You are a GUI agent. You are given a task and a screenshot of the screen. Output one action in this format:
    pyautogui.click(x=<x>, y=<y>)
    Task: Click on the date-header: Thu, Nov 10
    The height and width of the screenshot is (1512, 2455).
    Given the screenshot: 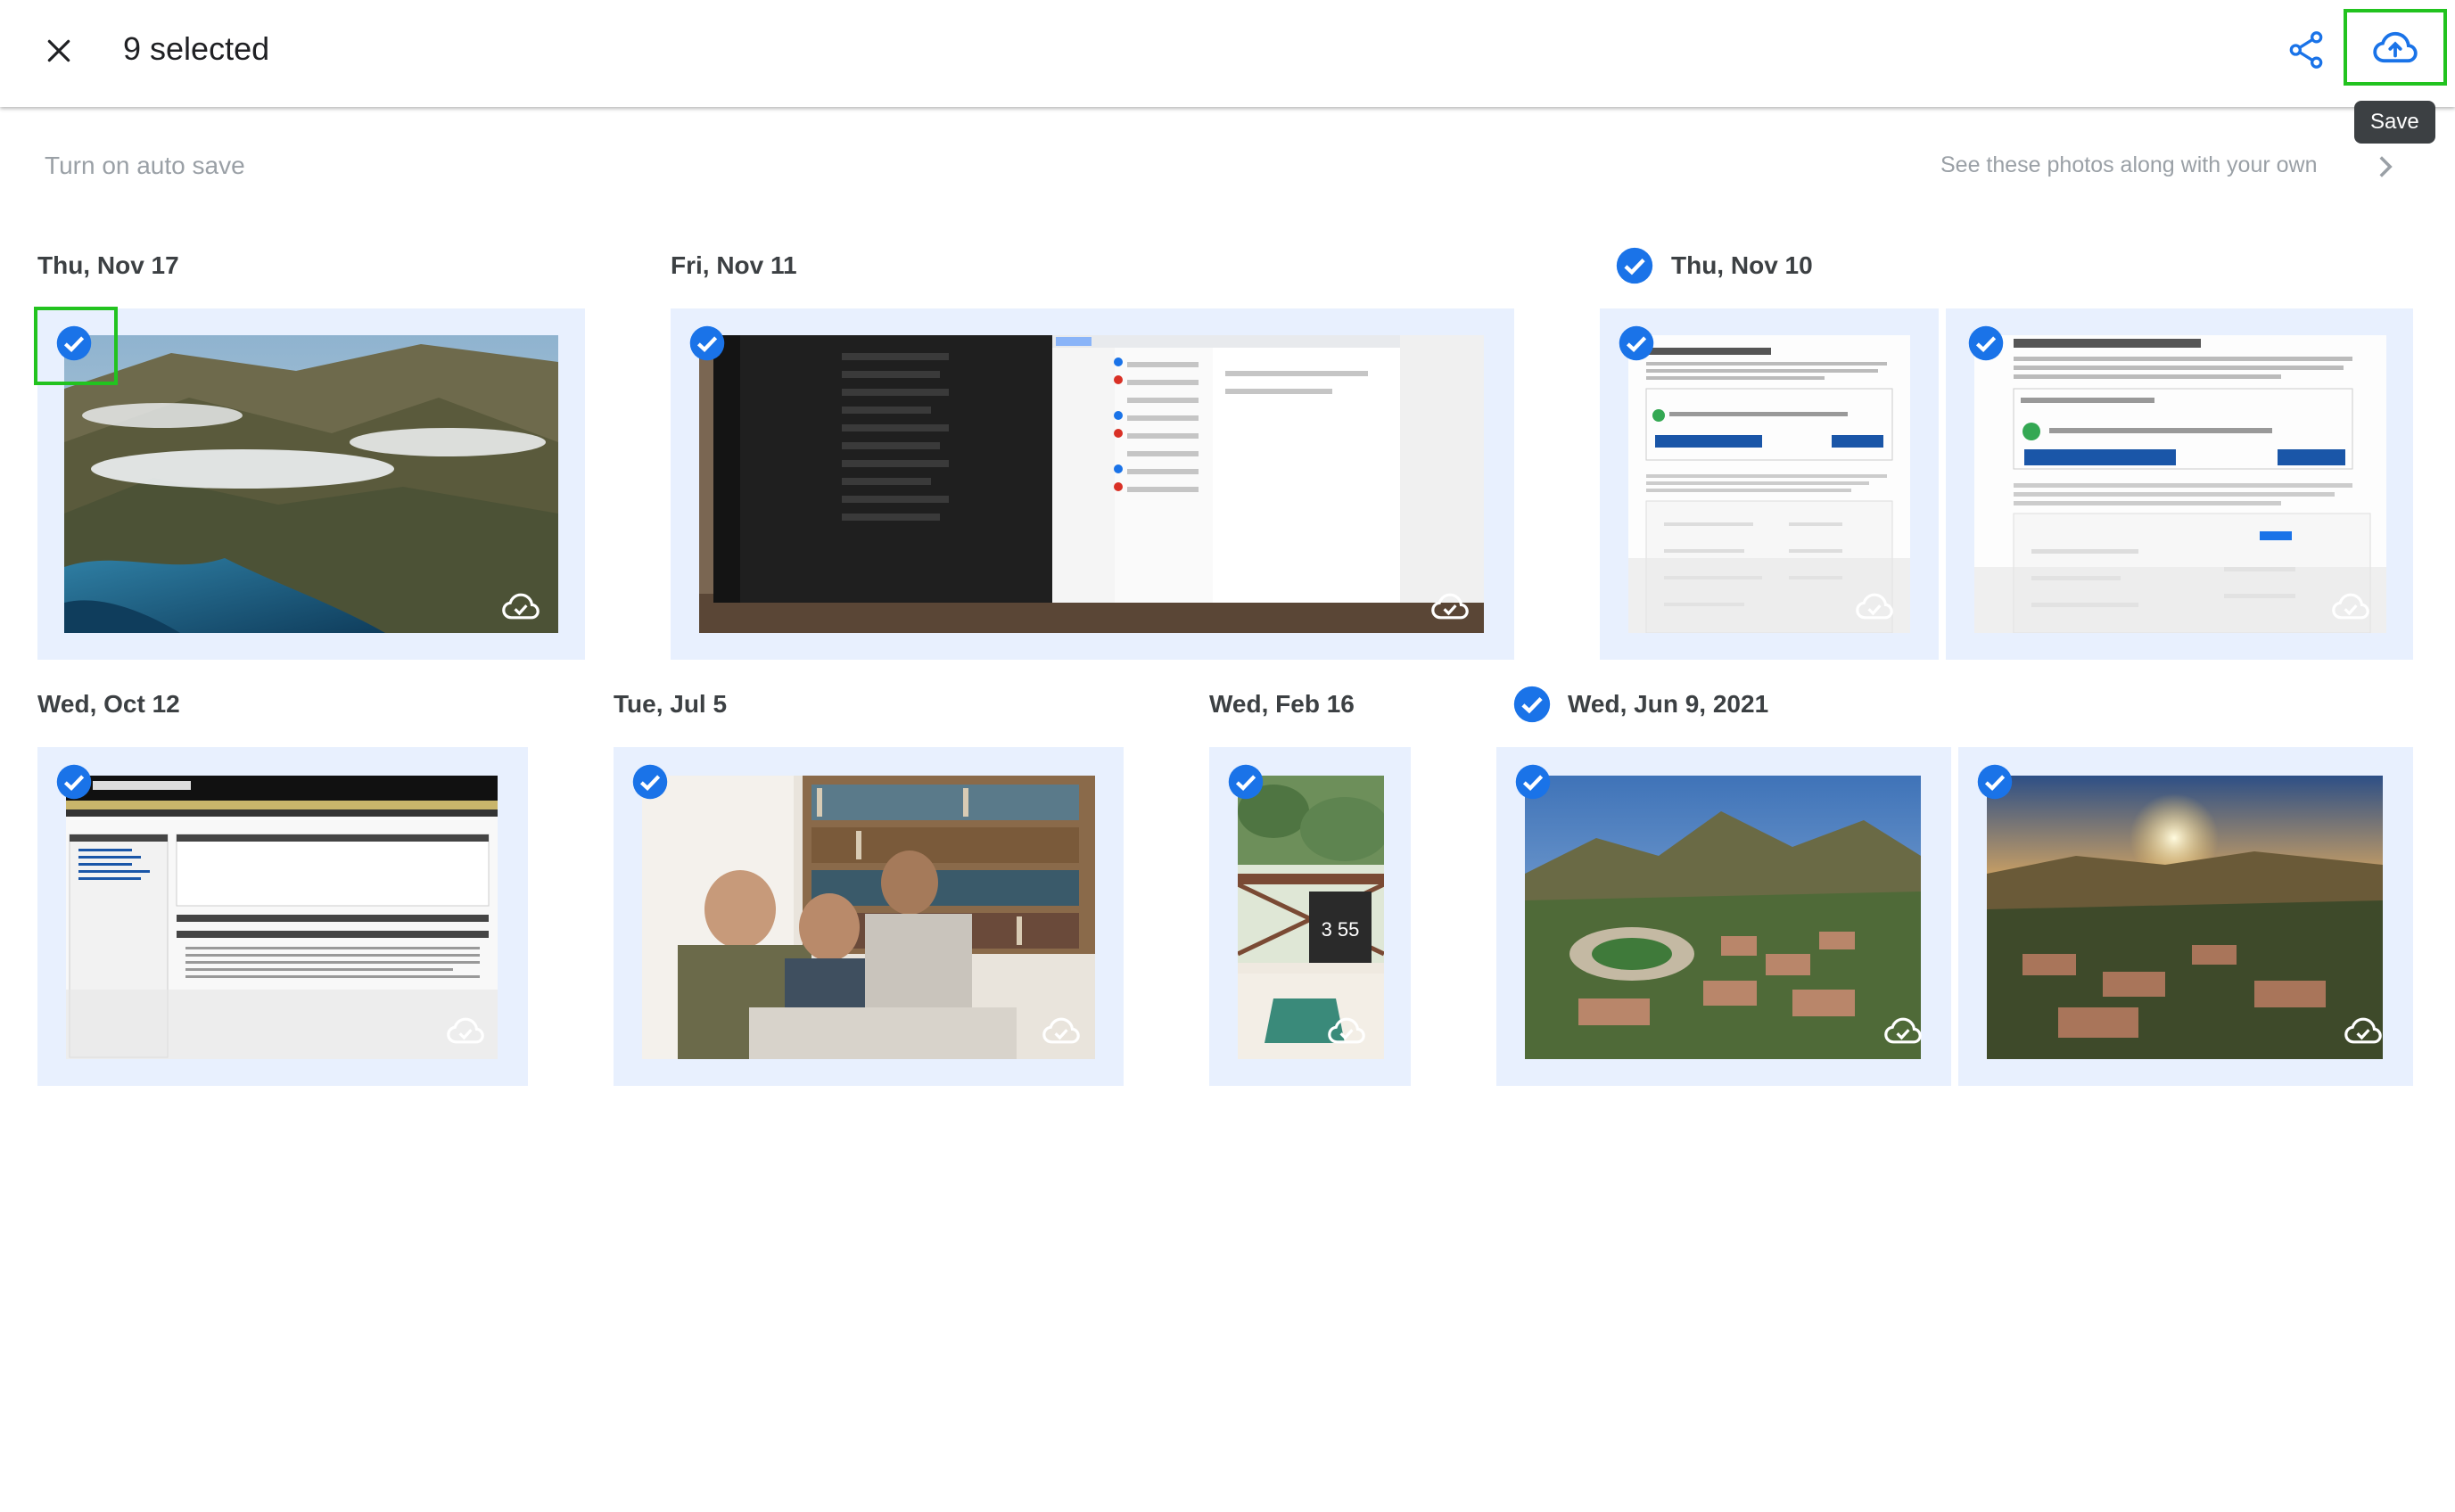 What is the action you would take?
    pyautogui.click(x=1742, y=265)
    